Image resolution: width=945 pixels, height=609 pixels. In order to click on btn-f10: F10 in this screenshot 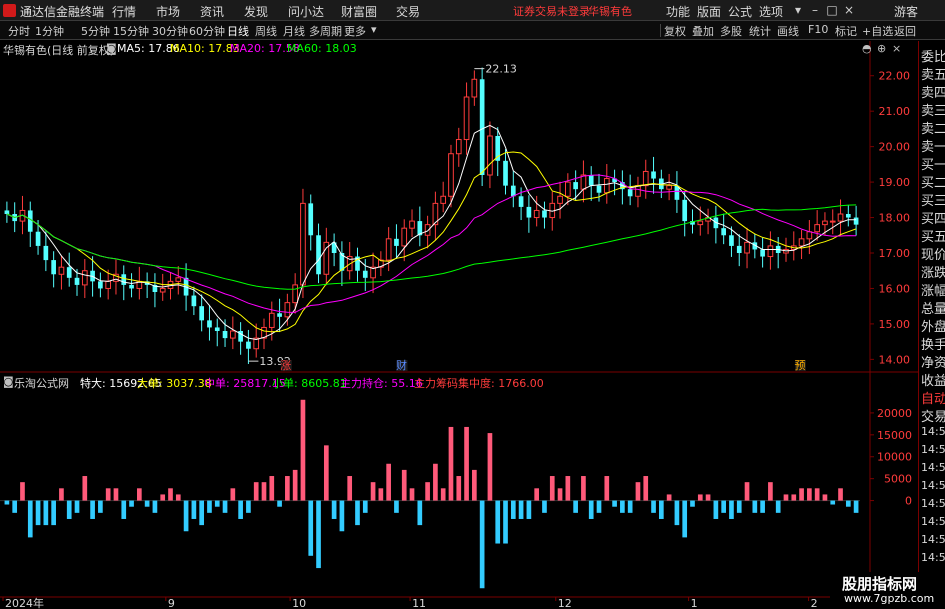, I will do `click(818, 29)`.